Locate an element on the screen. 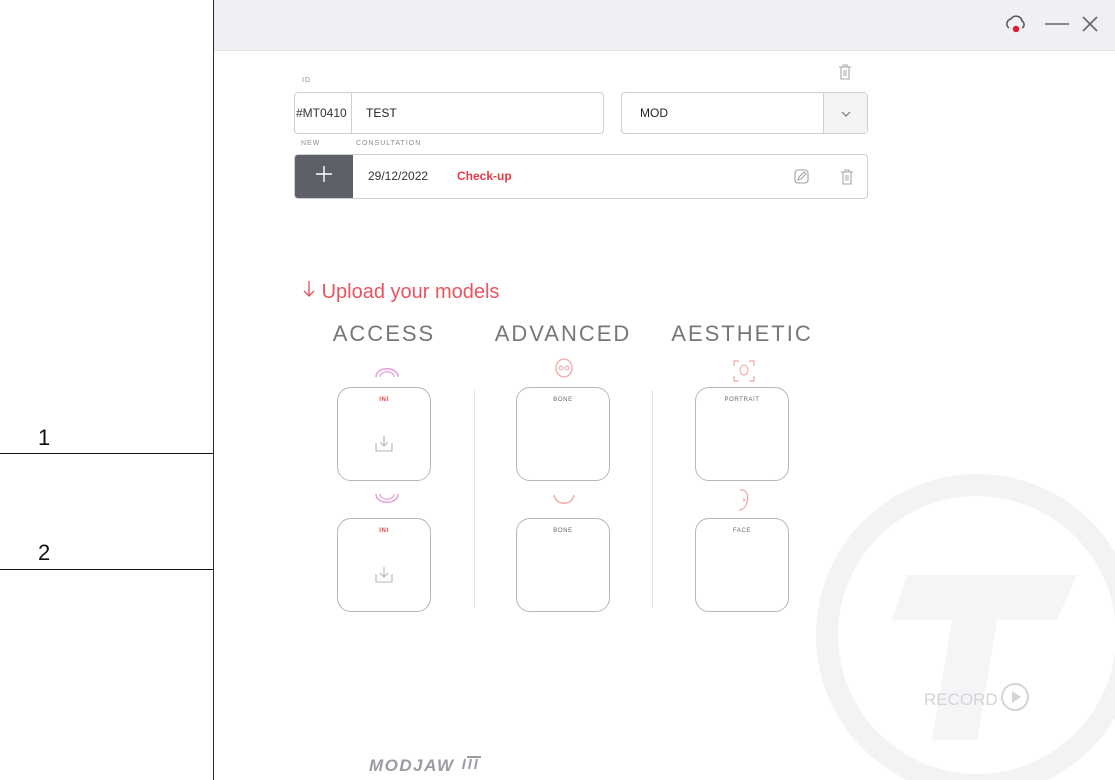  patient-name-value: TEST is located at coordinates (381, 113).